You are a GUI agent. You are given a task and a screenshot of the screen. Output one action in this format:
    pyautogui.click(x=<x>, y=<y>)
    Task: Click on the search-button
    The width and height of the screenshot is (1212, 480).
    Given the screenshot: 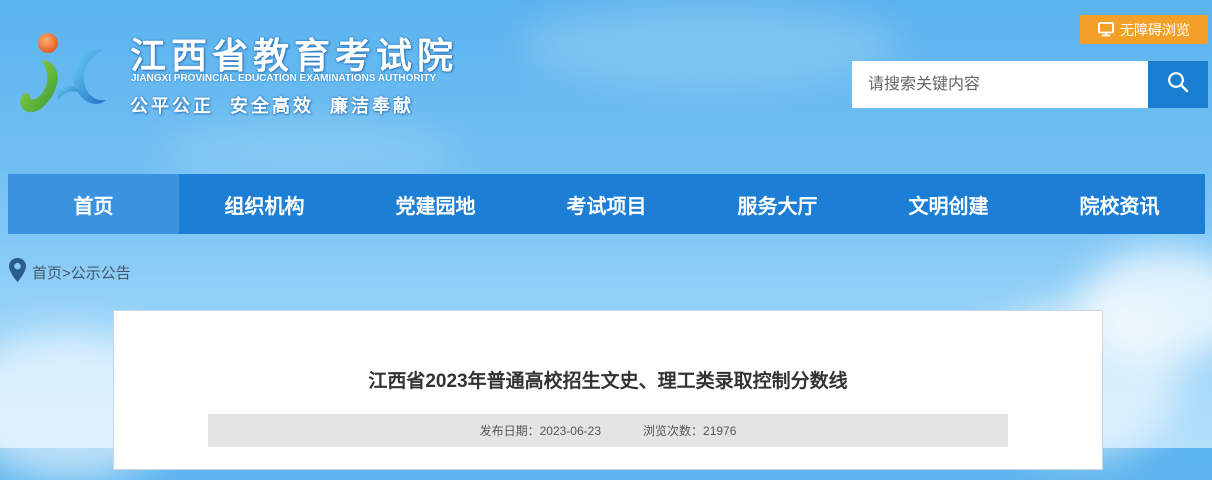 What is the action you would take?
    pyautogui.click(x=1178, y=84)
    